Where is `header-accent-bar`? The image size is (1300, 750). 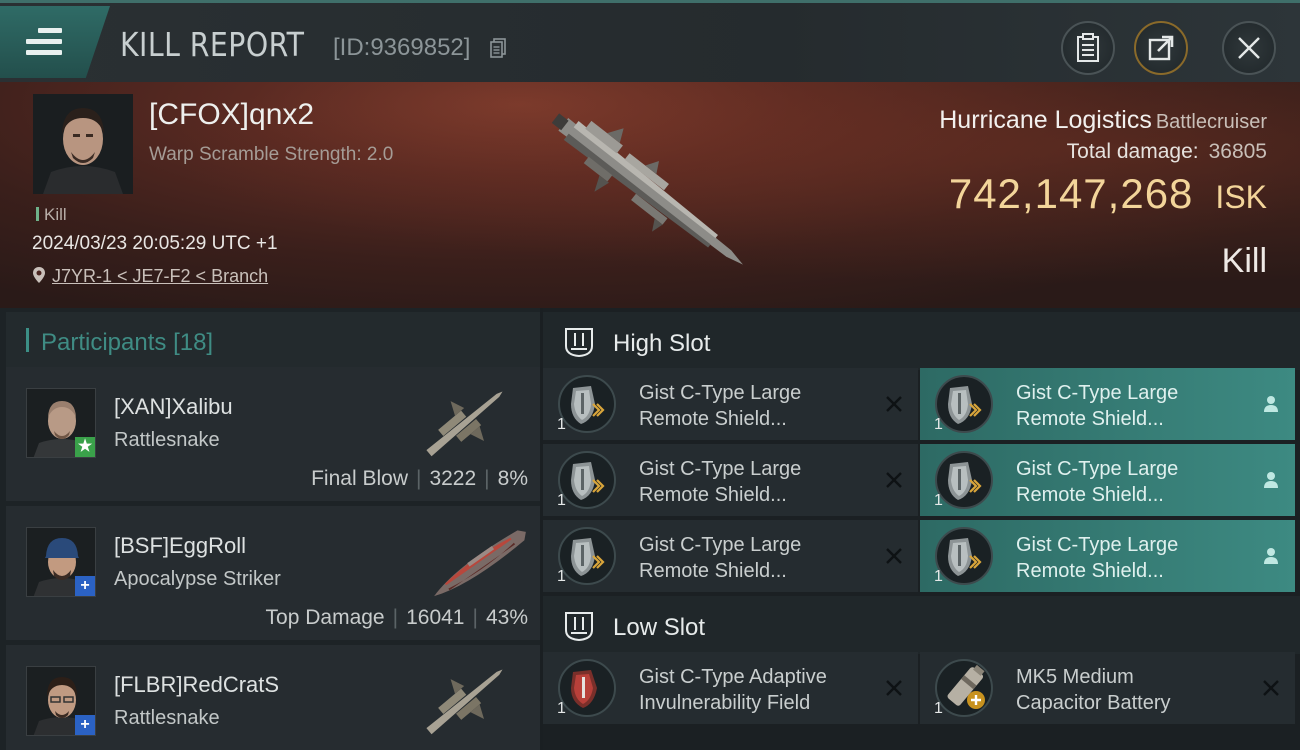
header-accent-bar is located at coordinates (27, 340).